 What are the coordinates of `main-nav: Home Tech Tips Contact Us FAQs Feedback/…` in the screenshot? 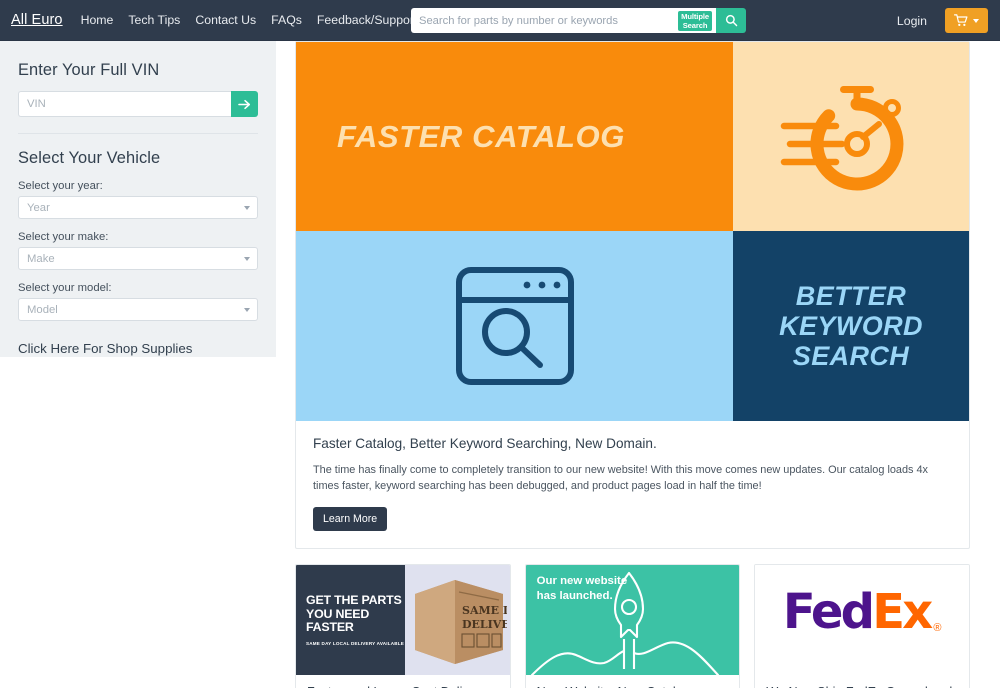 It's located at (249, 20).